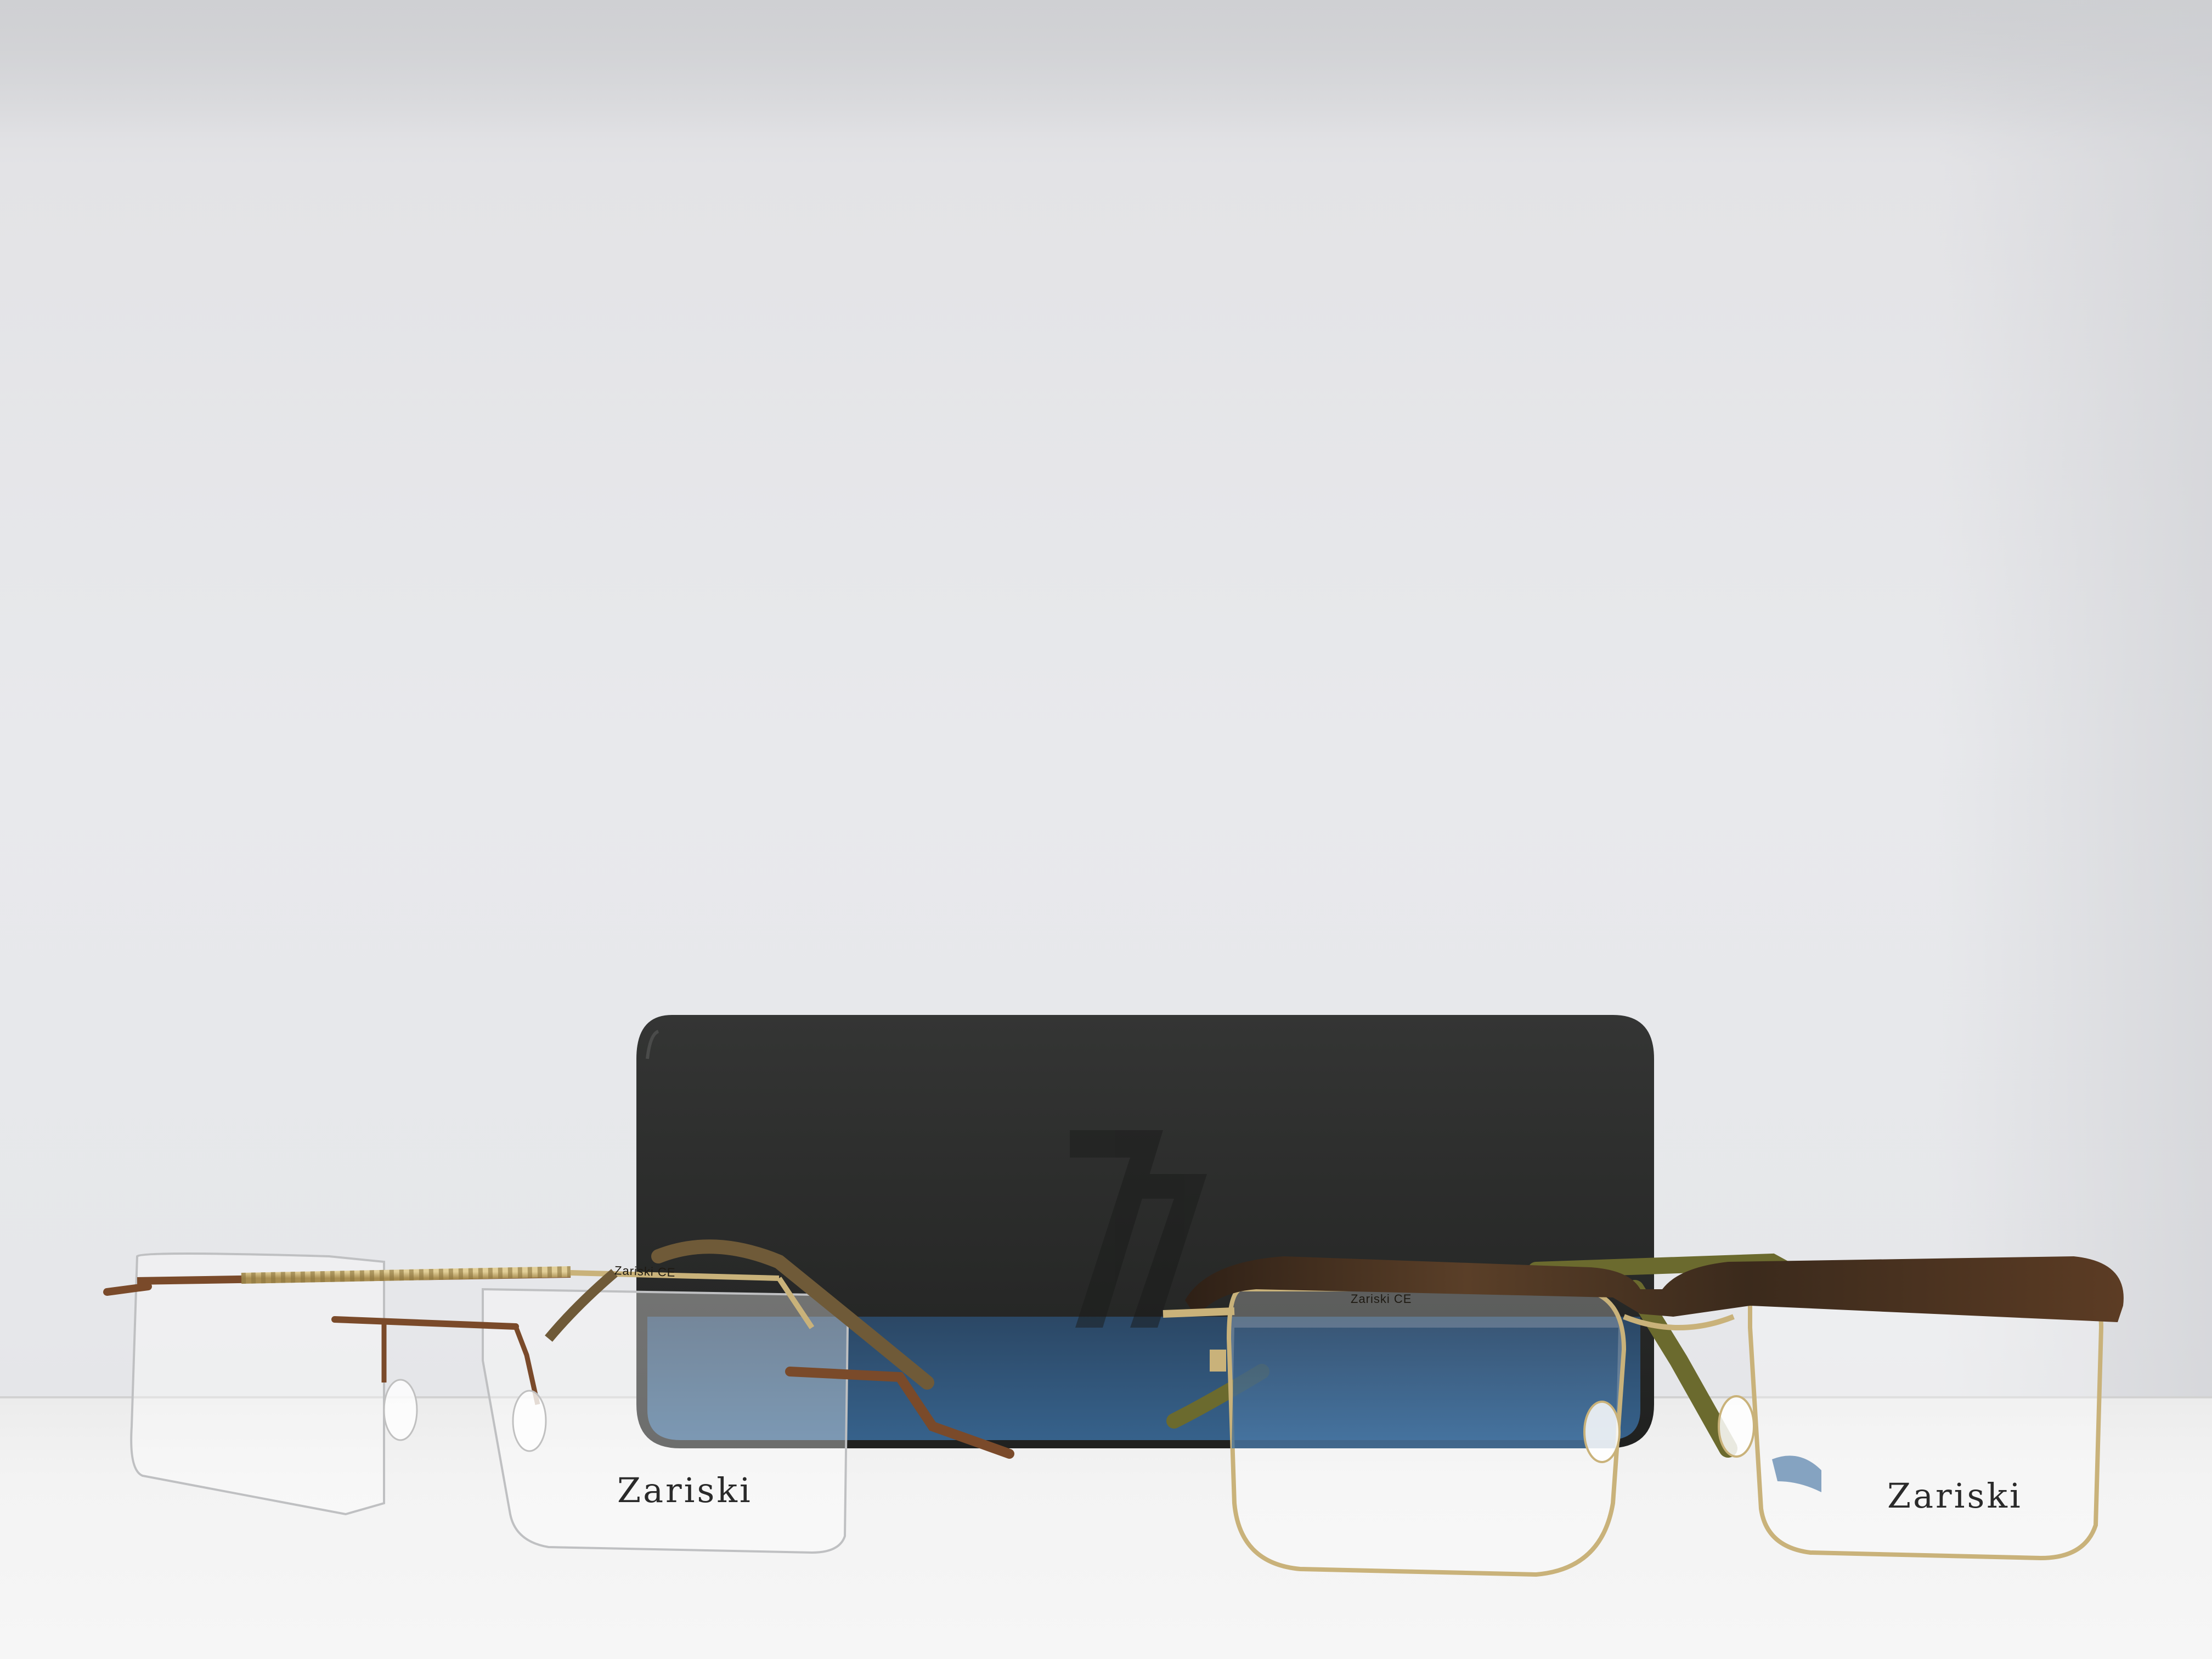  I want to click on right-temple-imprint: Zariski CE, so click(1382, 1299).